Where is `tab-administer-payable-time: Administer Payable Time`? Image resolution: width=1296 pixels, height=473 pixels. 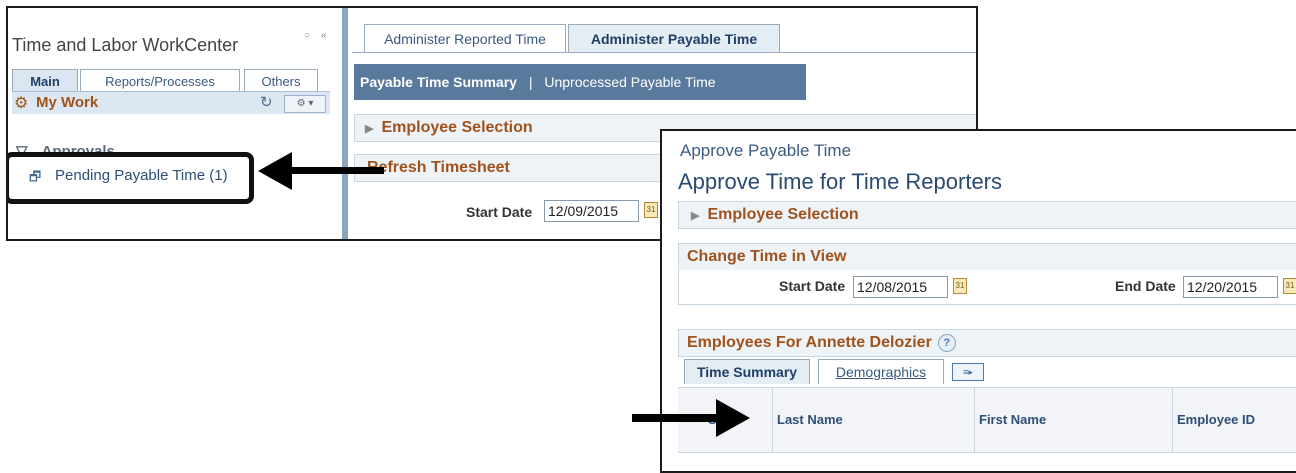 tab-administer-payable-time: Administer Payable Time is located at coordinates (674, 38).